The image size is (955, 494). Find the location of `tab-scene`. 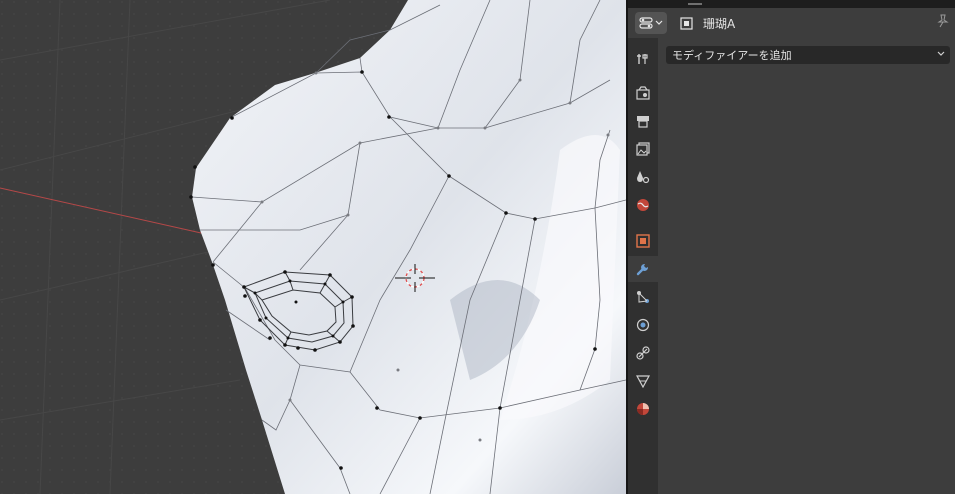

tab-scene is located at coordinates (643, 177).